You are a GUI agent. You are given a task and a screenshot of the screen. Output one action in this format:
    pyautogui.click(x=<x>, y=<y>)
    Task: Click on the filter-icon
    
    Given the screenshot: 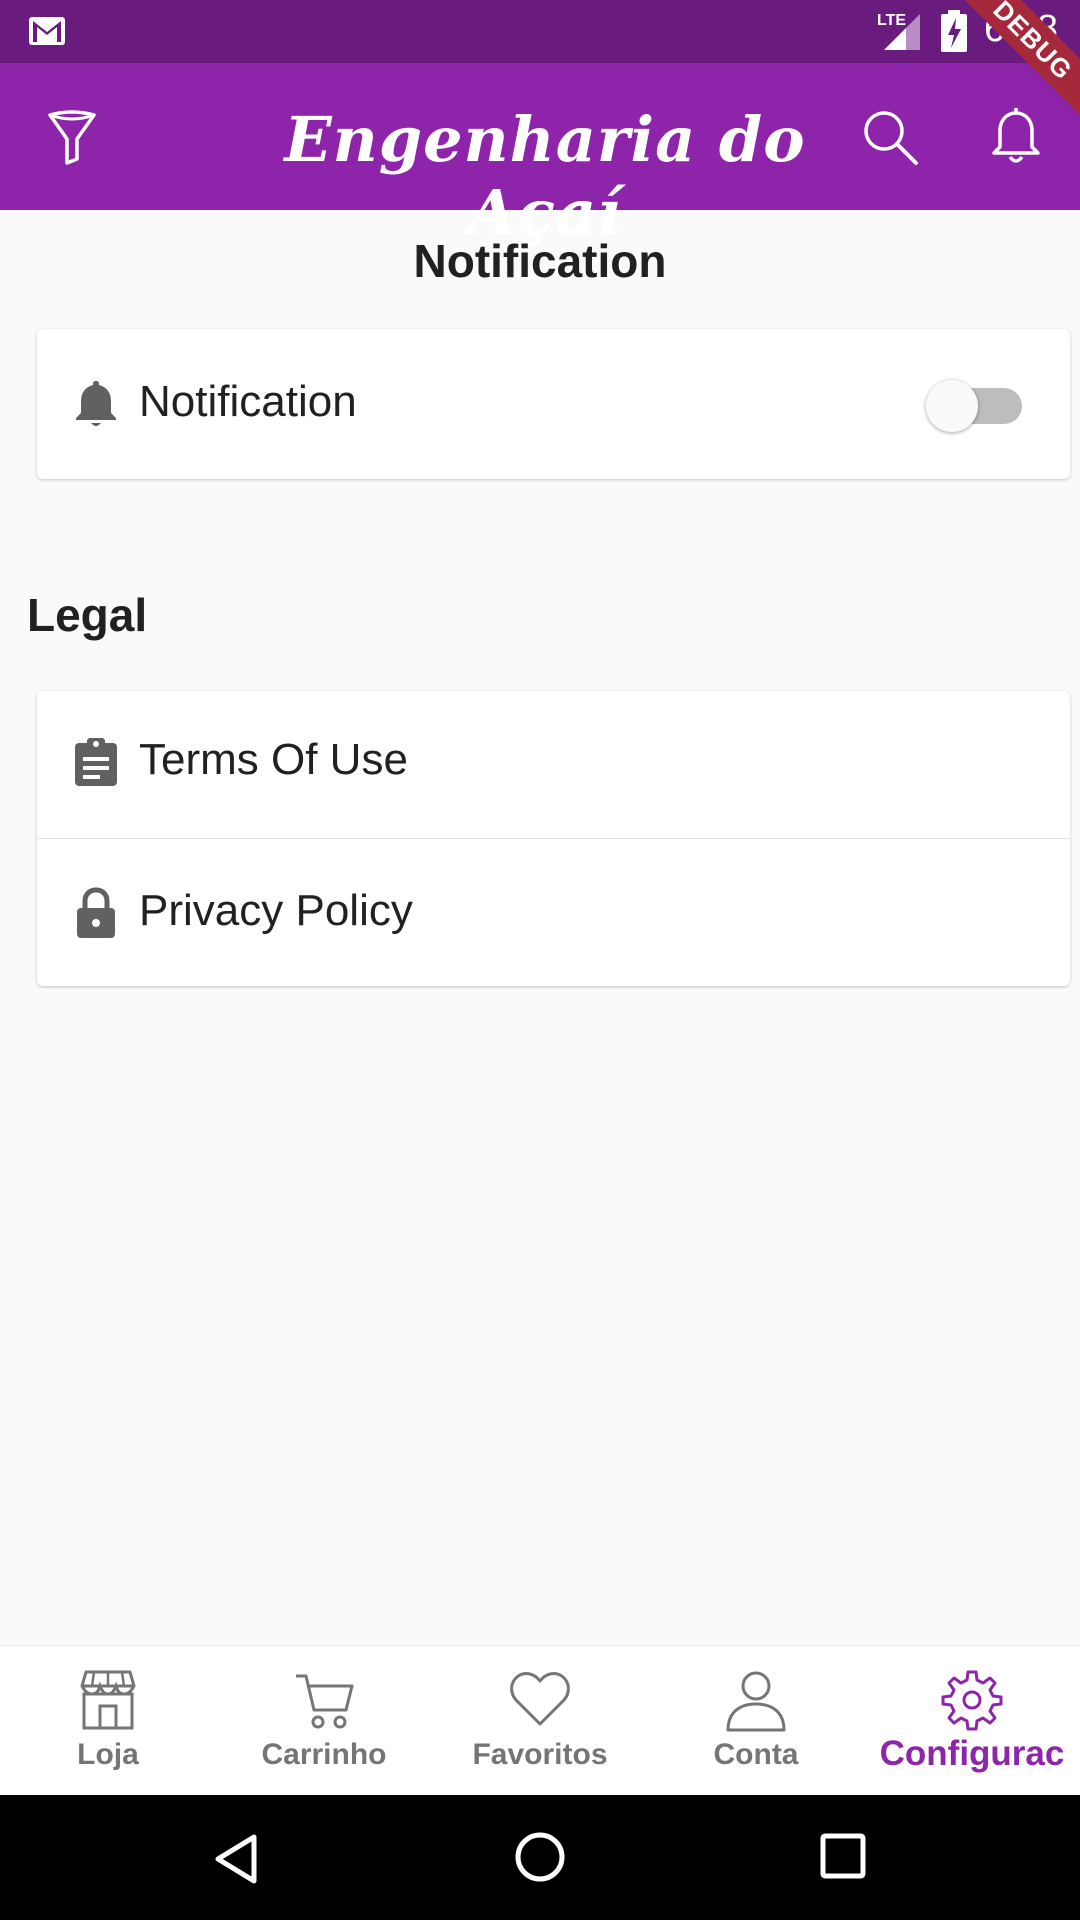 What is the action you would take?
    pyautogui.click(x=72, y=137)
    